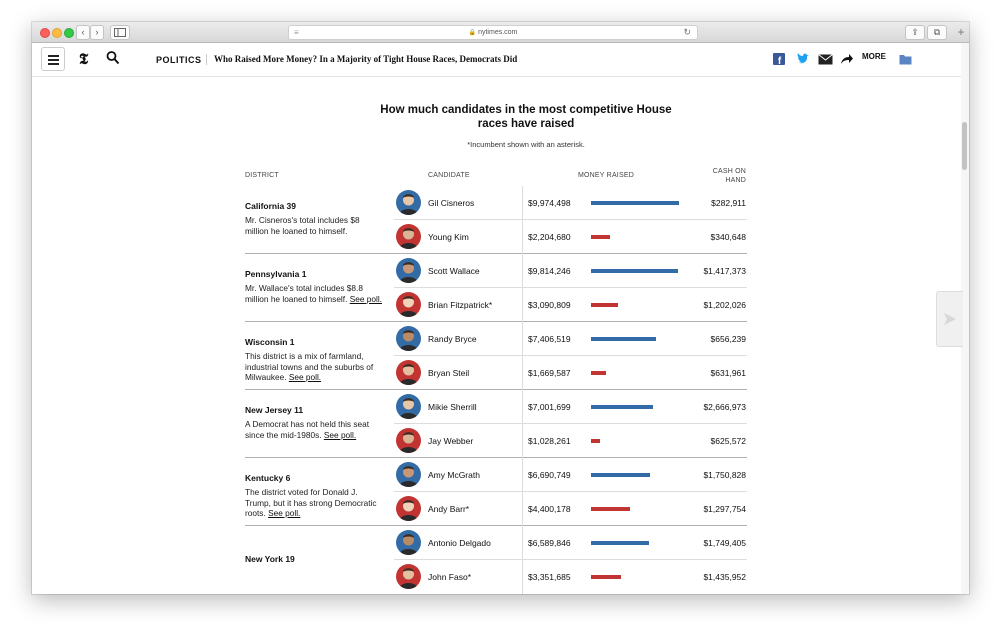  What do you see at coordinates (549, 543) in the screenshot?
I see `money-raised-value: $6,589,846` at bounding box center [549, 543].